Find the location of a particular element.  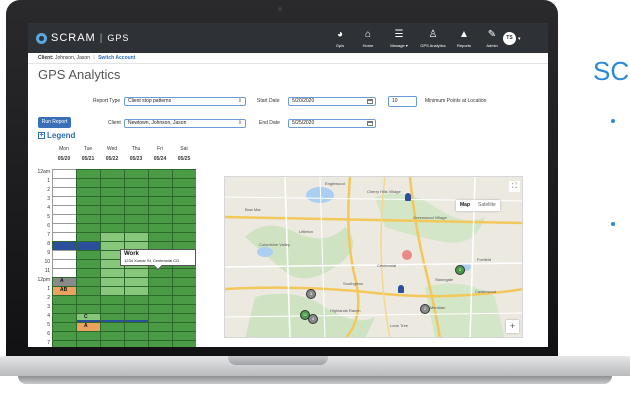

zoom-in-button: + is located at coordinates (512, 326).